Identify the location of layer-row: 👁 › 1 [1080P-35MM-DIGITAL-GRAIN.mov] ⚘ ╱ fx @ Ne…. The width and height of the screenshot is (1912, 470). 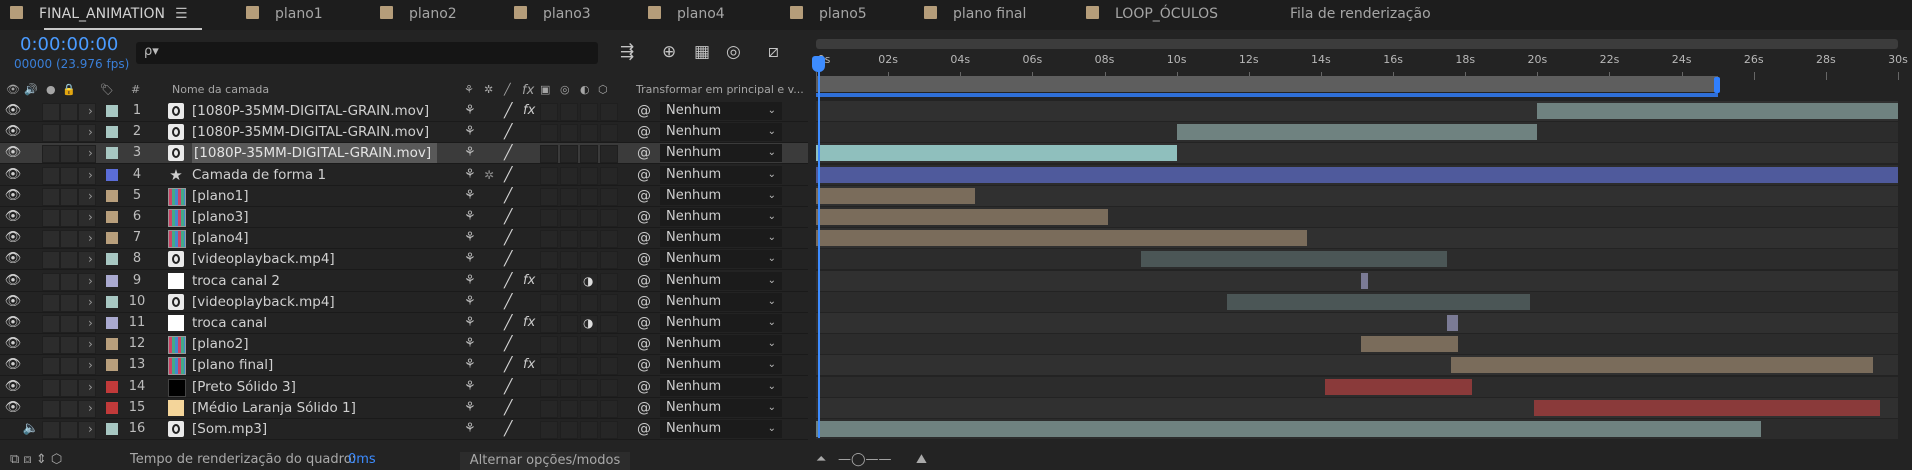
(404, 111).